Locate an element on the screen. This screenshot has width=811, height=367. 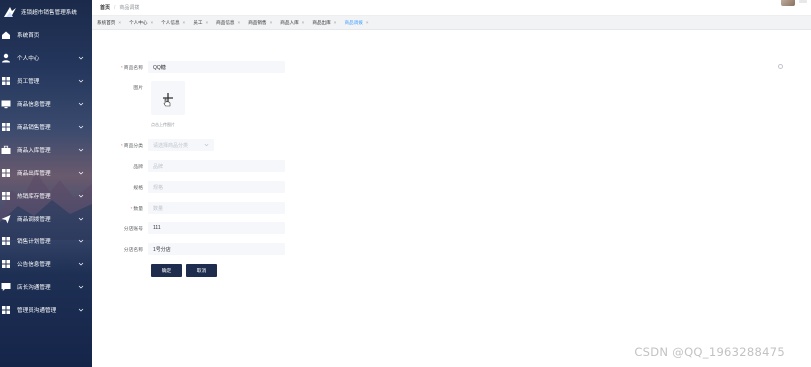
sidebar-item-label: 员工管理 is located at coordinates (28, 82).